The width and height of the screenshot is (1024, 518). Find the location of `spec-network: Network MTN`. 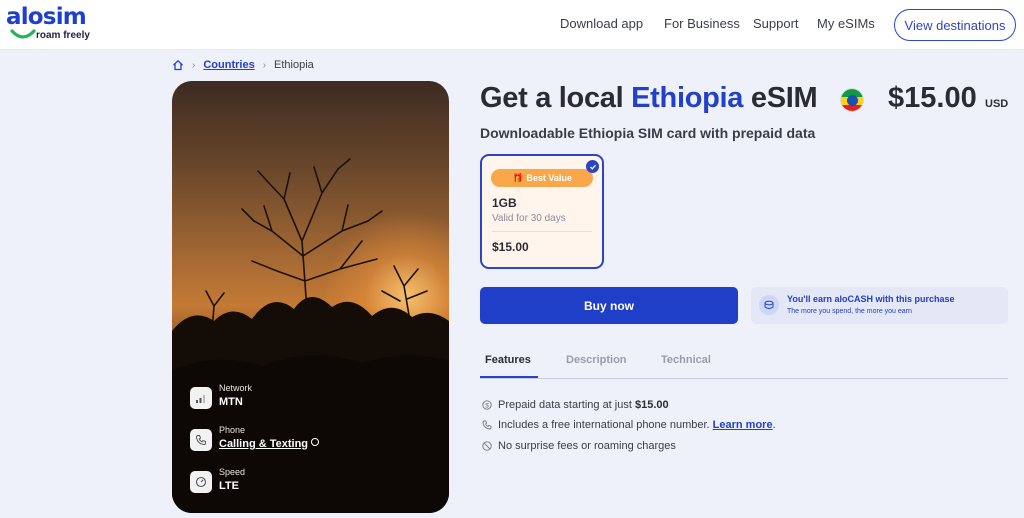

spec-network: Network MTN is located at coordinates (221, 396).